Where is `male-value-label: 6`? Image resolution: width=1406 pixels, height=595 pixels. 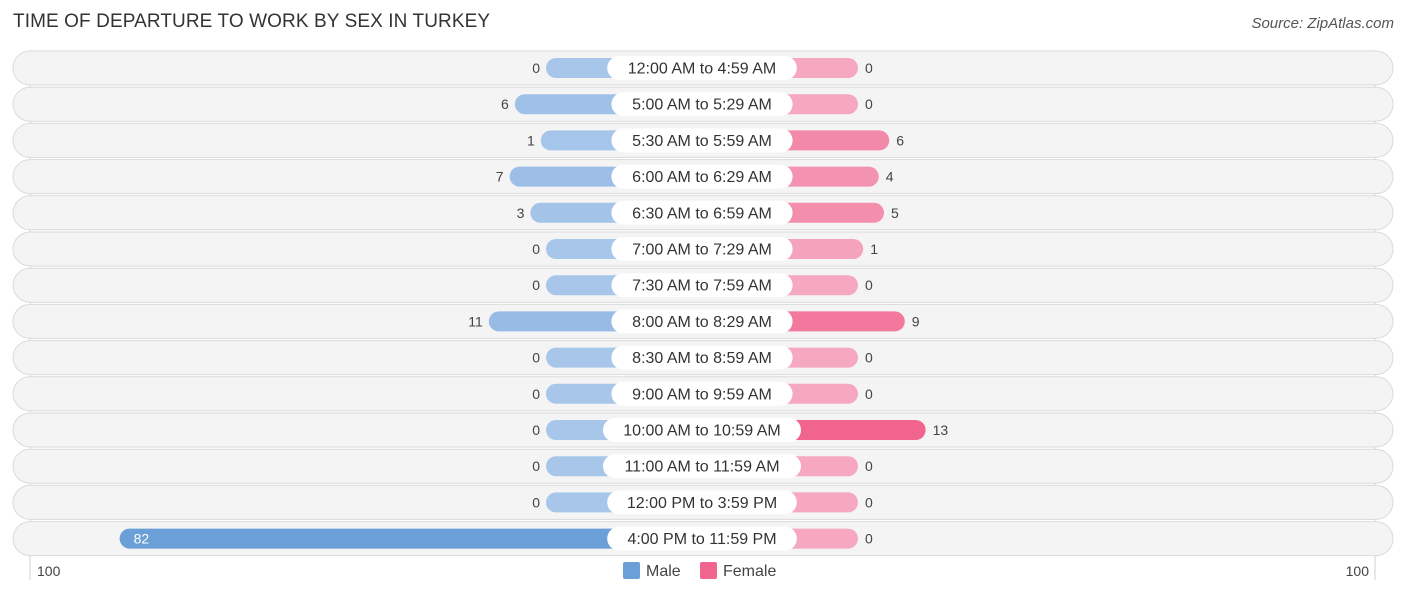
male-value-label: 6 is located at coordinates (505, 104).